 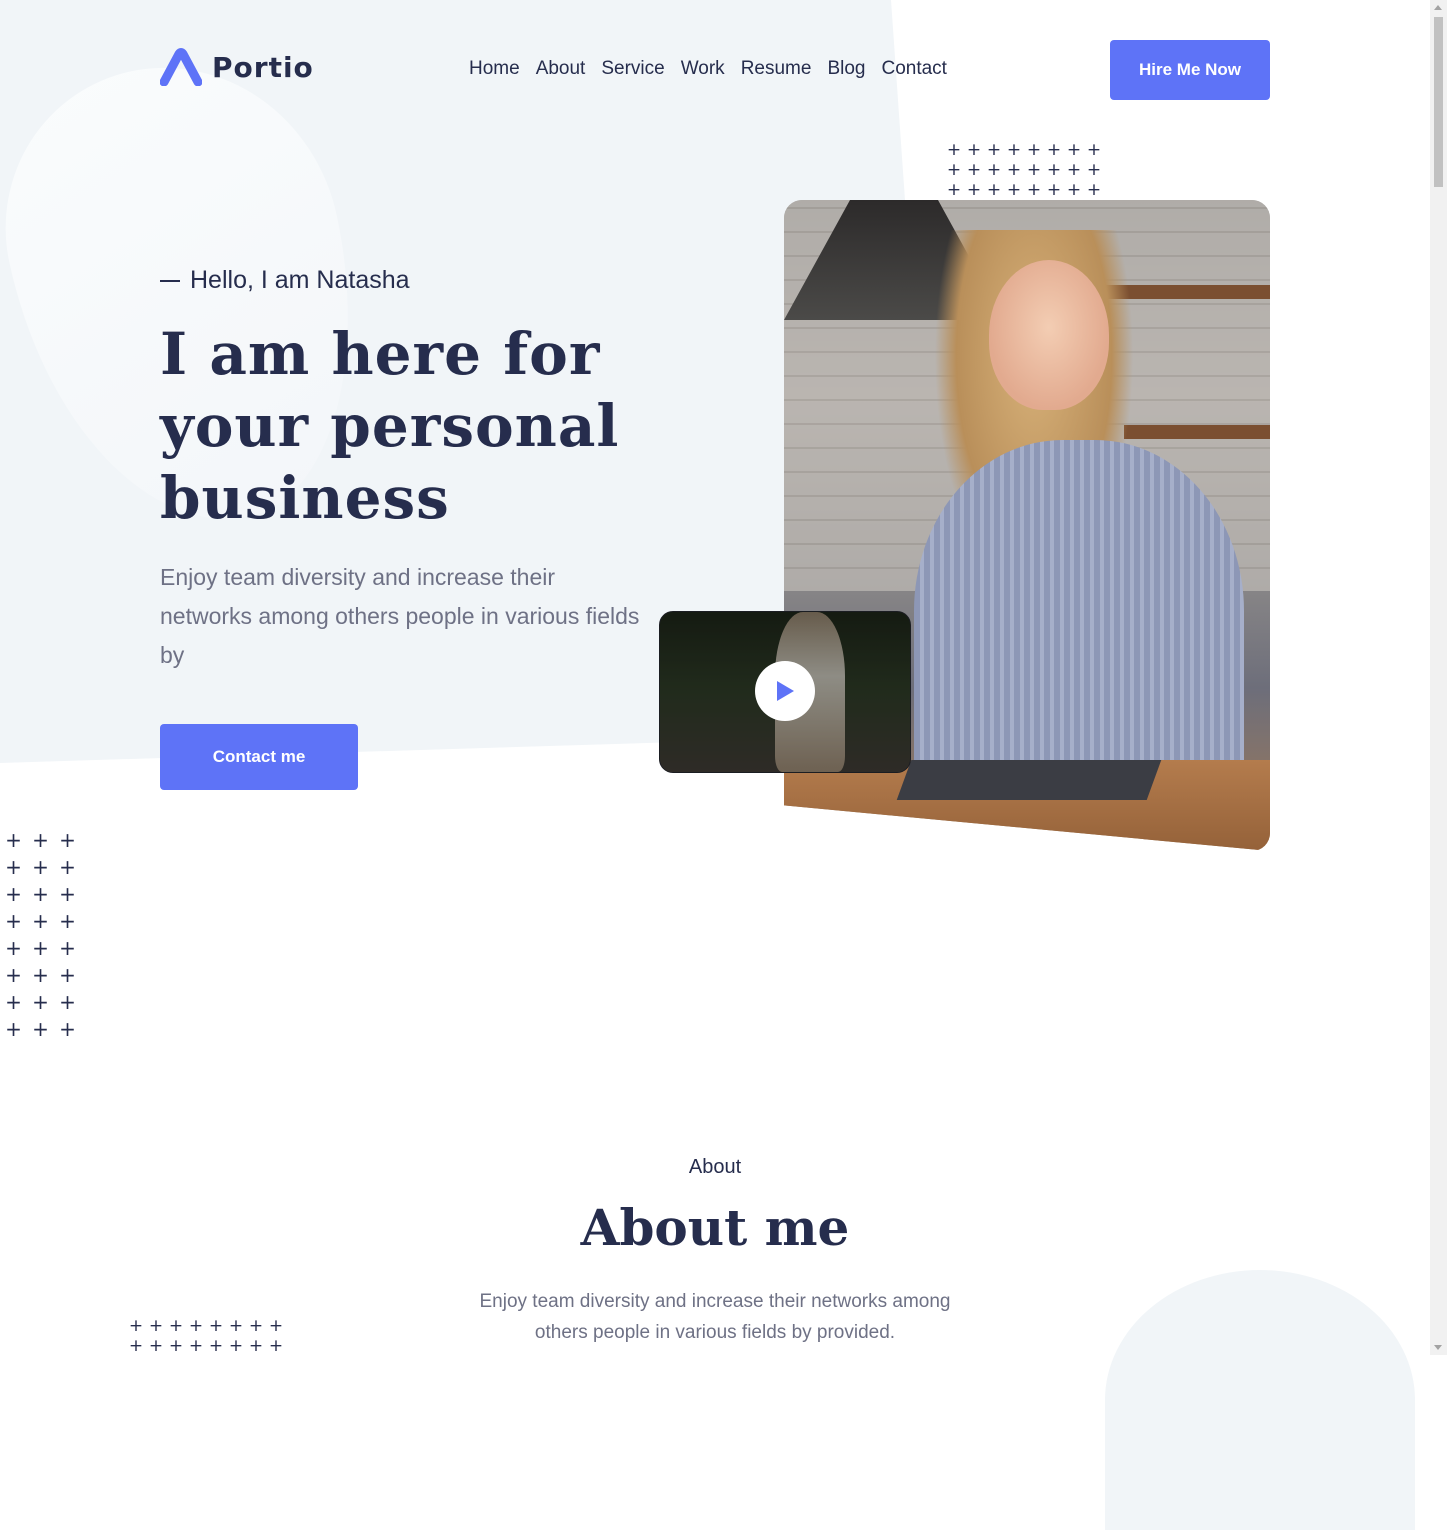 I want to click on greeting-dash, so click(x=170, y=280).